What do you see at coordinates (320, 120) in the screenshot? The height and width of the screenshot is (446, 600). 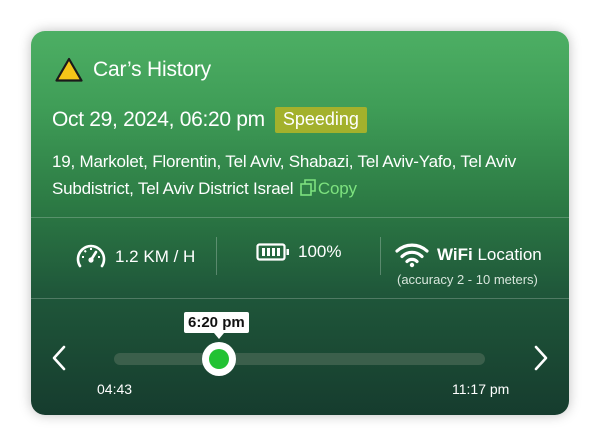 I see `event-type-badge: Speeding` at bounding box center [320, 120].